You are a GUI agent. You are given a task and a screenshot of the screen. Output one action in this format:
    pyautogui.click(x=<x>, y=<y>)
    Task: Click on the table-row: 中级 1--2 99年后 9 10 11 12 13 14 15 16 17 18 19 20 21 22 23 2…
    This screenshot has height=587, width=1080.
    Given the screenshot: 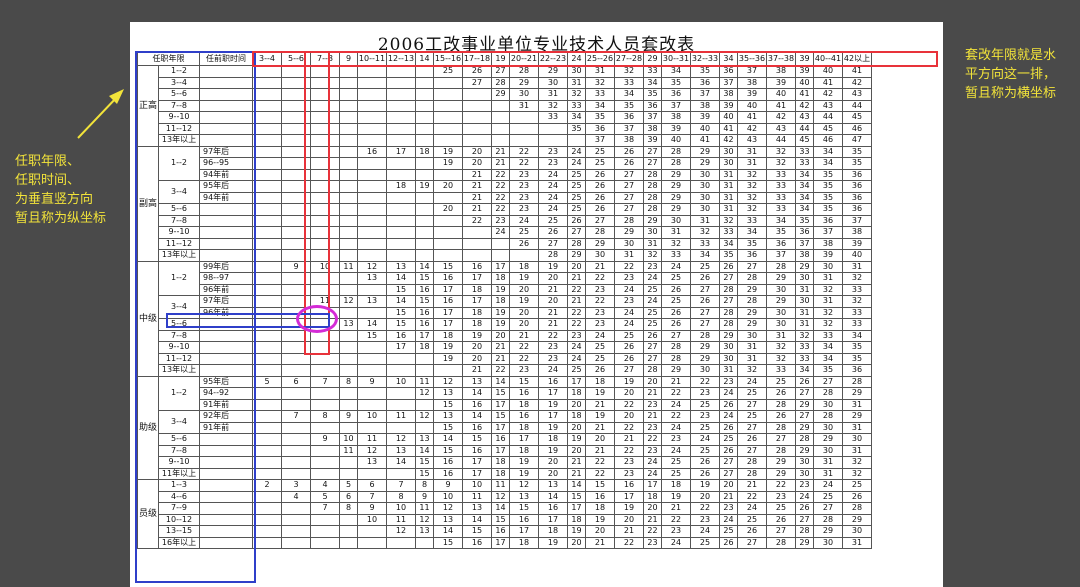 What is the action you would take?
    pyautogui.click(x=504, y=318)
    